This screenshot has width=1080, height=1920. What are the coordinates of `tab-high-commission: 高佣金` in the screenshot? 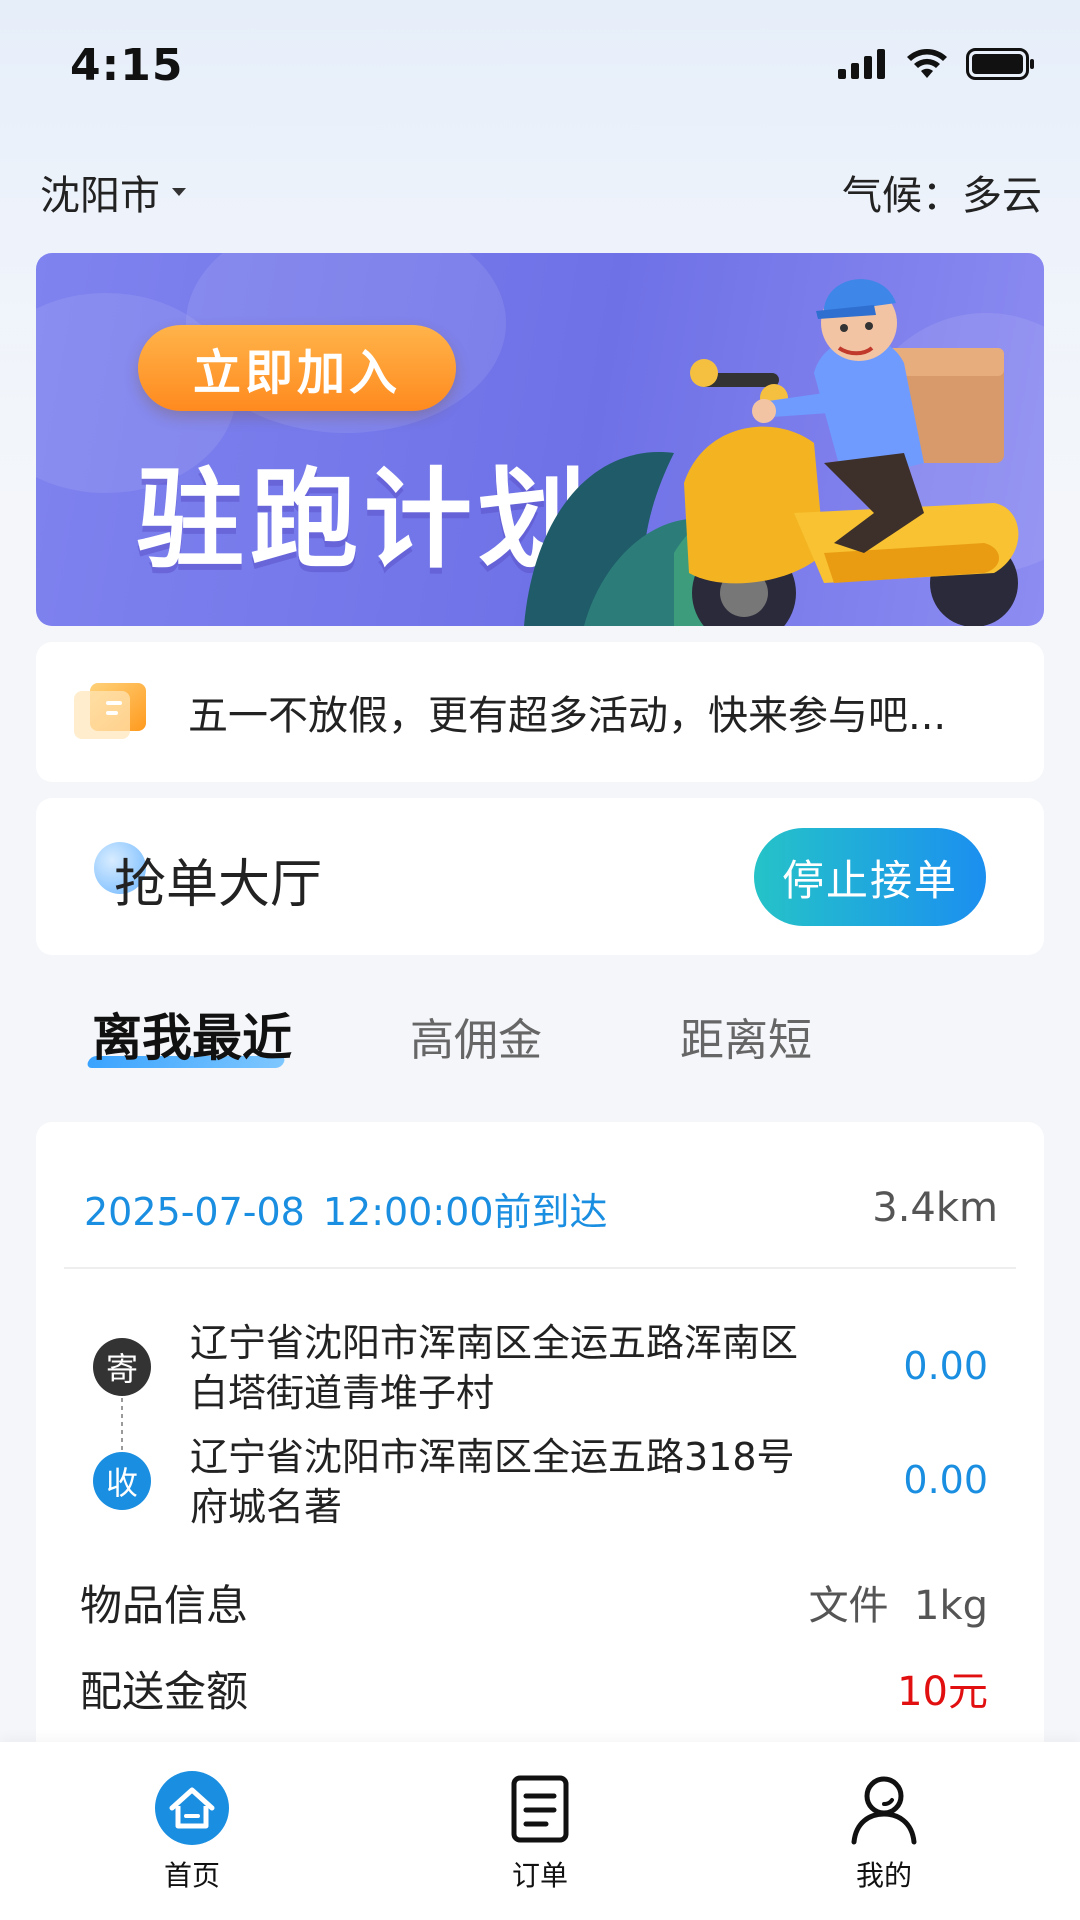 It's located at (476, 1036).